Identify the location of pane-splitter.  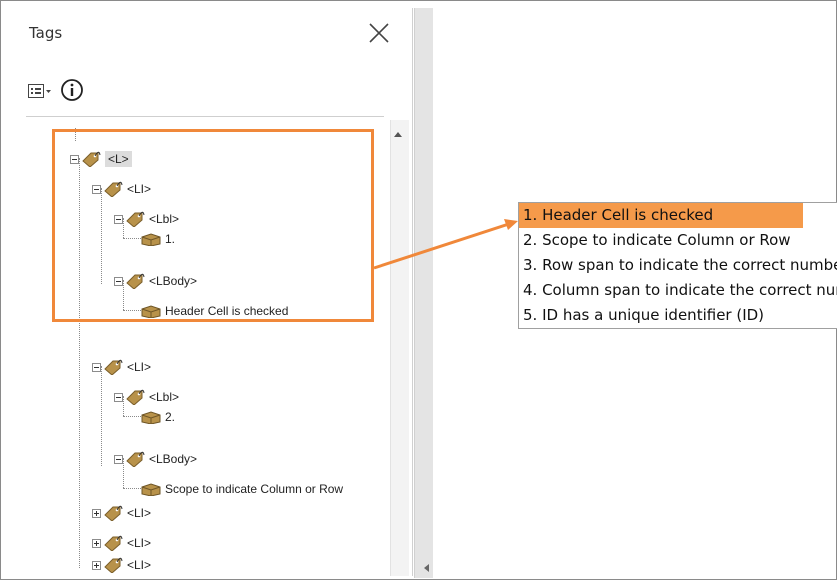
(423, 293).